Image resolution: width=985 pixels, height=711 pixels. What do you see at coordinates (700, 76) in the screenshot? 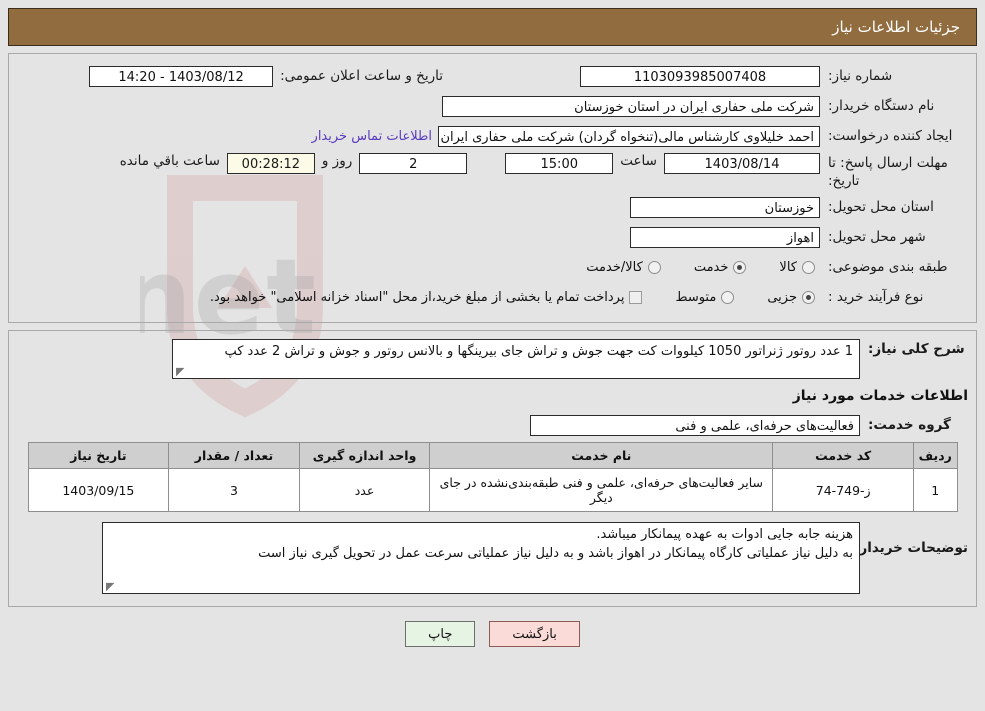
I see `need-number-value: 1103093985007408` at bounding box center [700, 76].